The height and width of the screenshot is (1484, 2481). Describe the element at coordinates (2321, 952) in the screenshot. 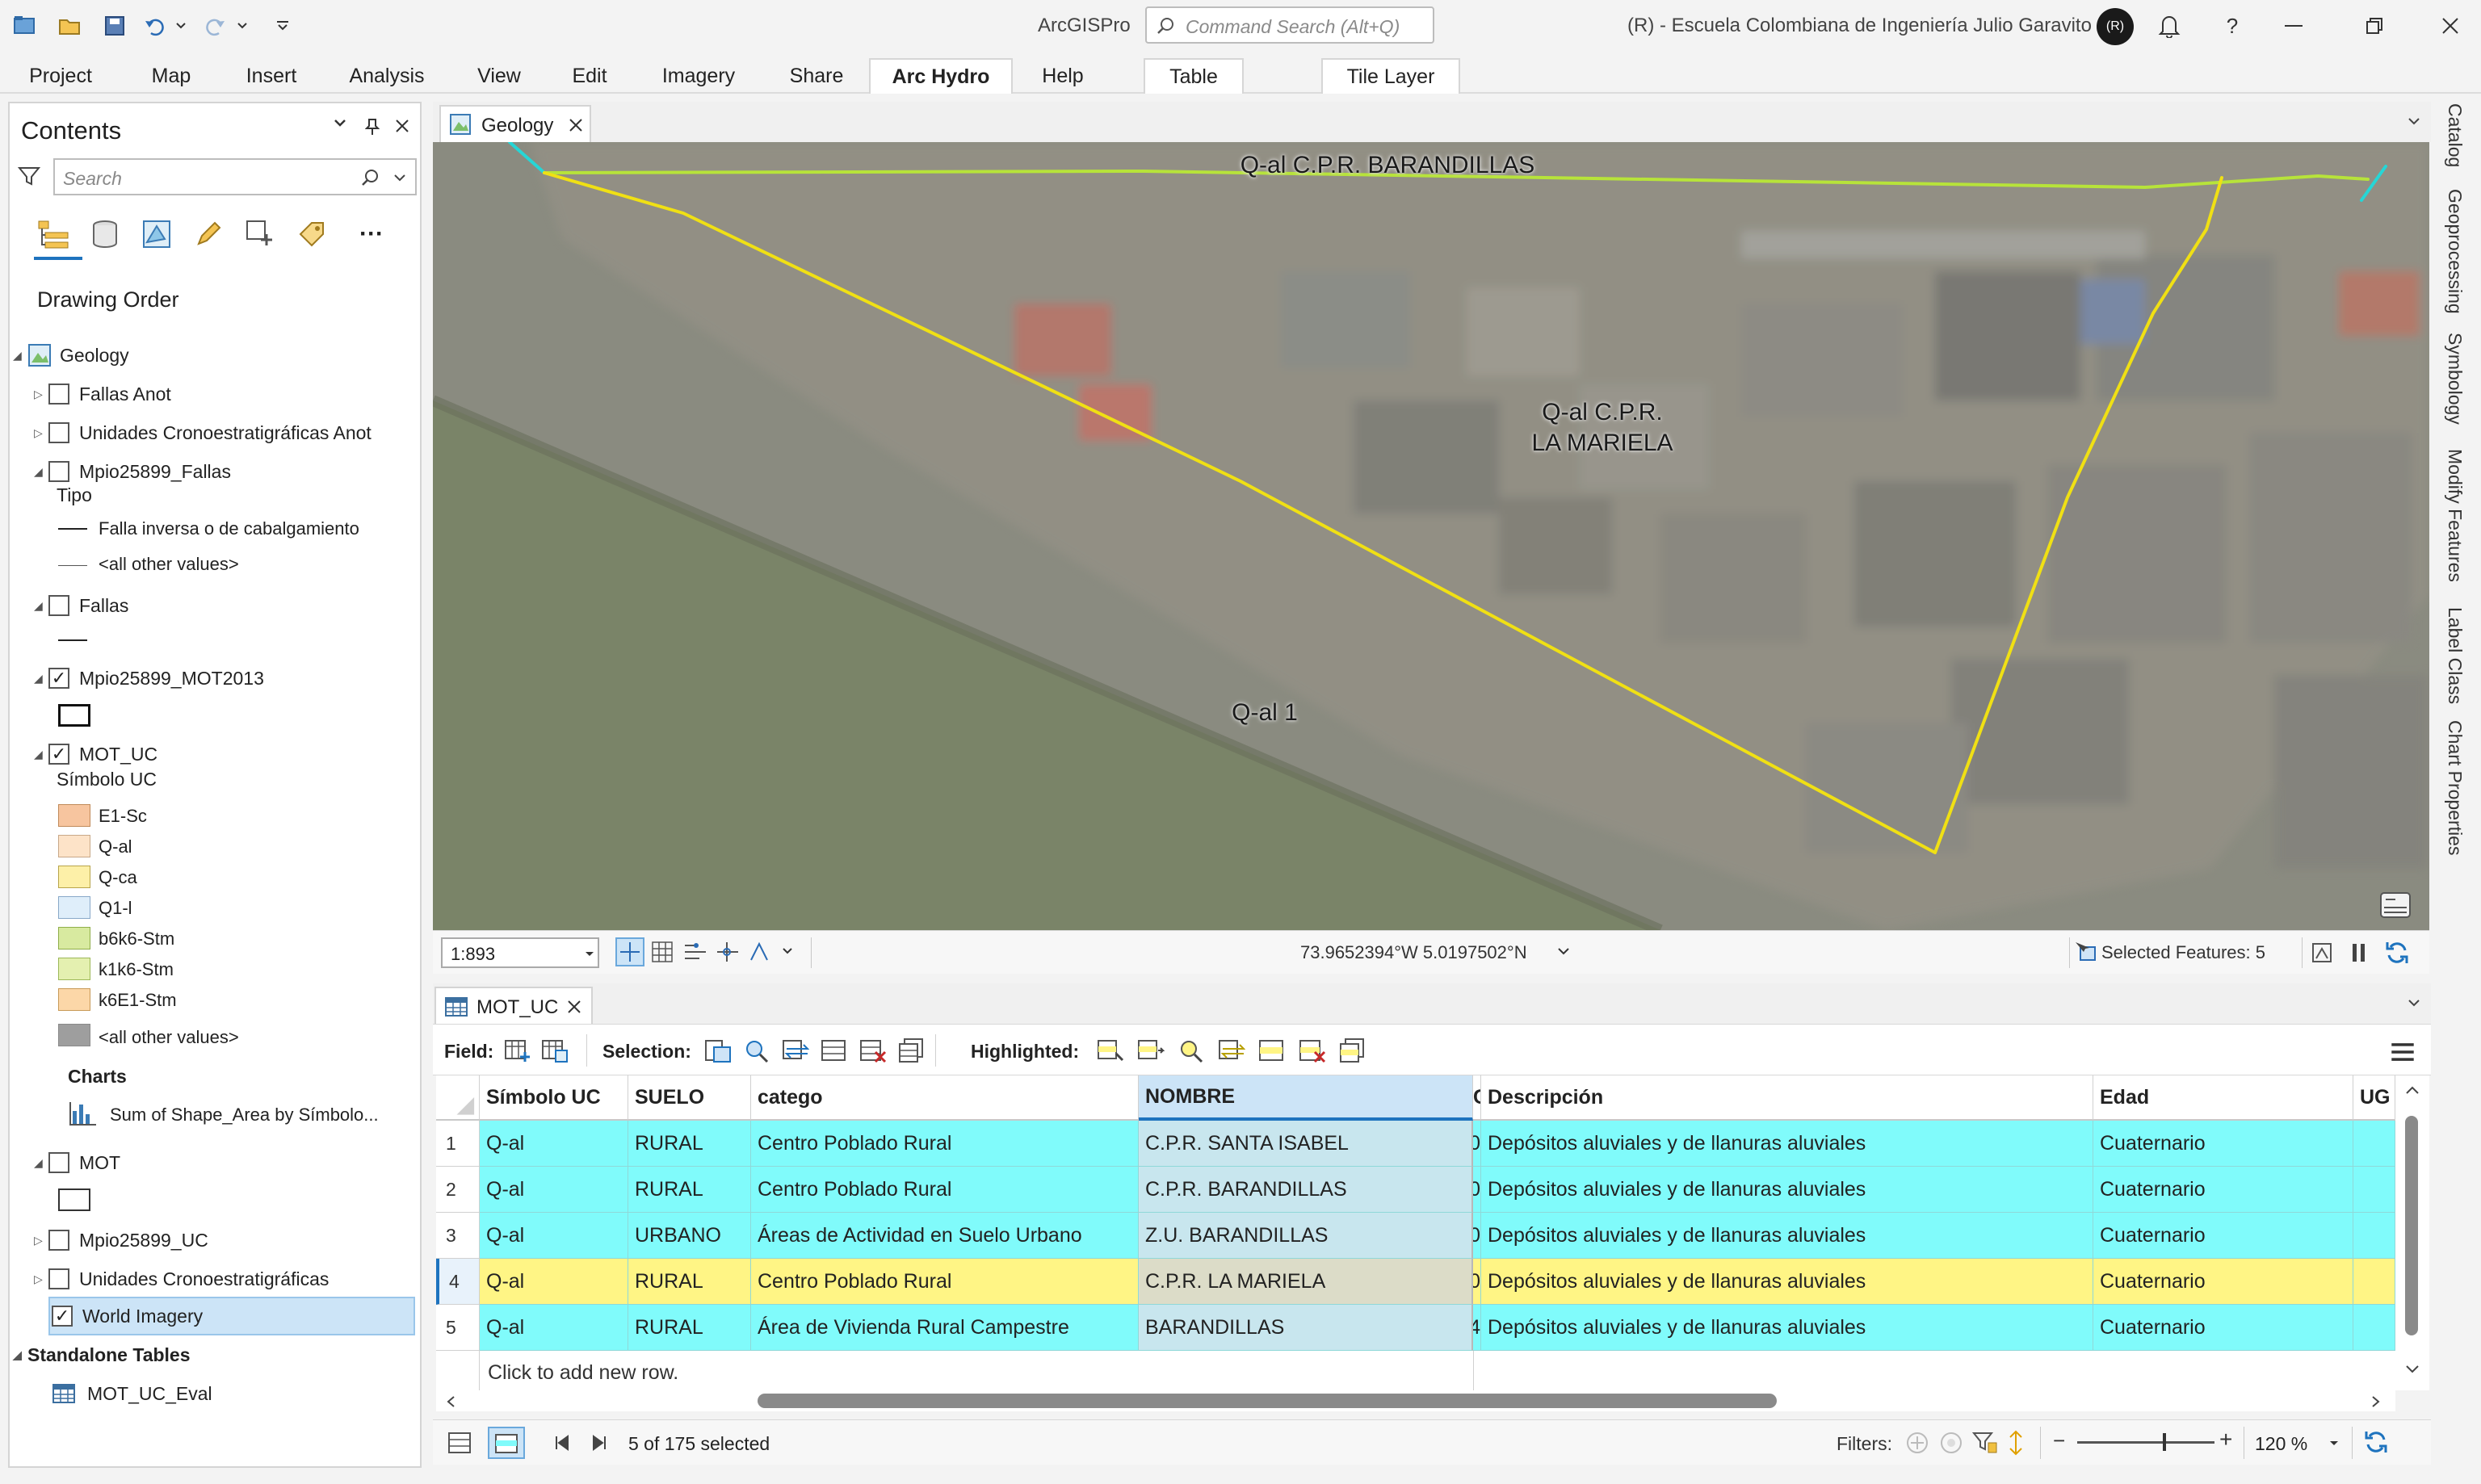

I see `map-navigation-icon` at that location.